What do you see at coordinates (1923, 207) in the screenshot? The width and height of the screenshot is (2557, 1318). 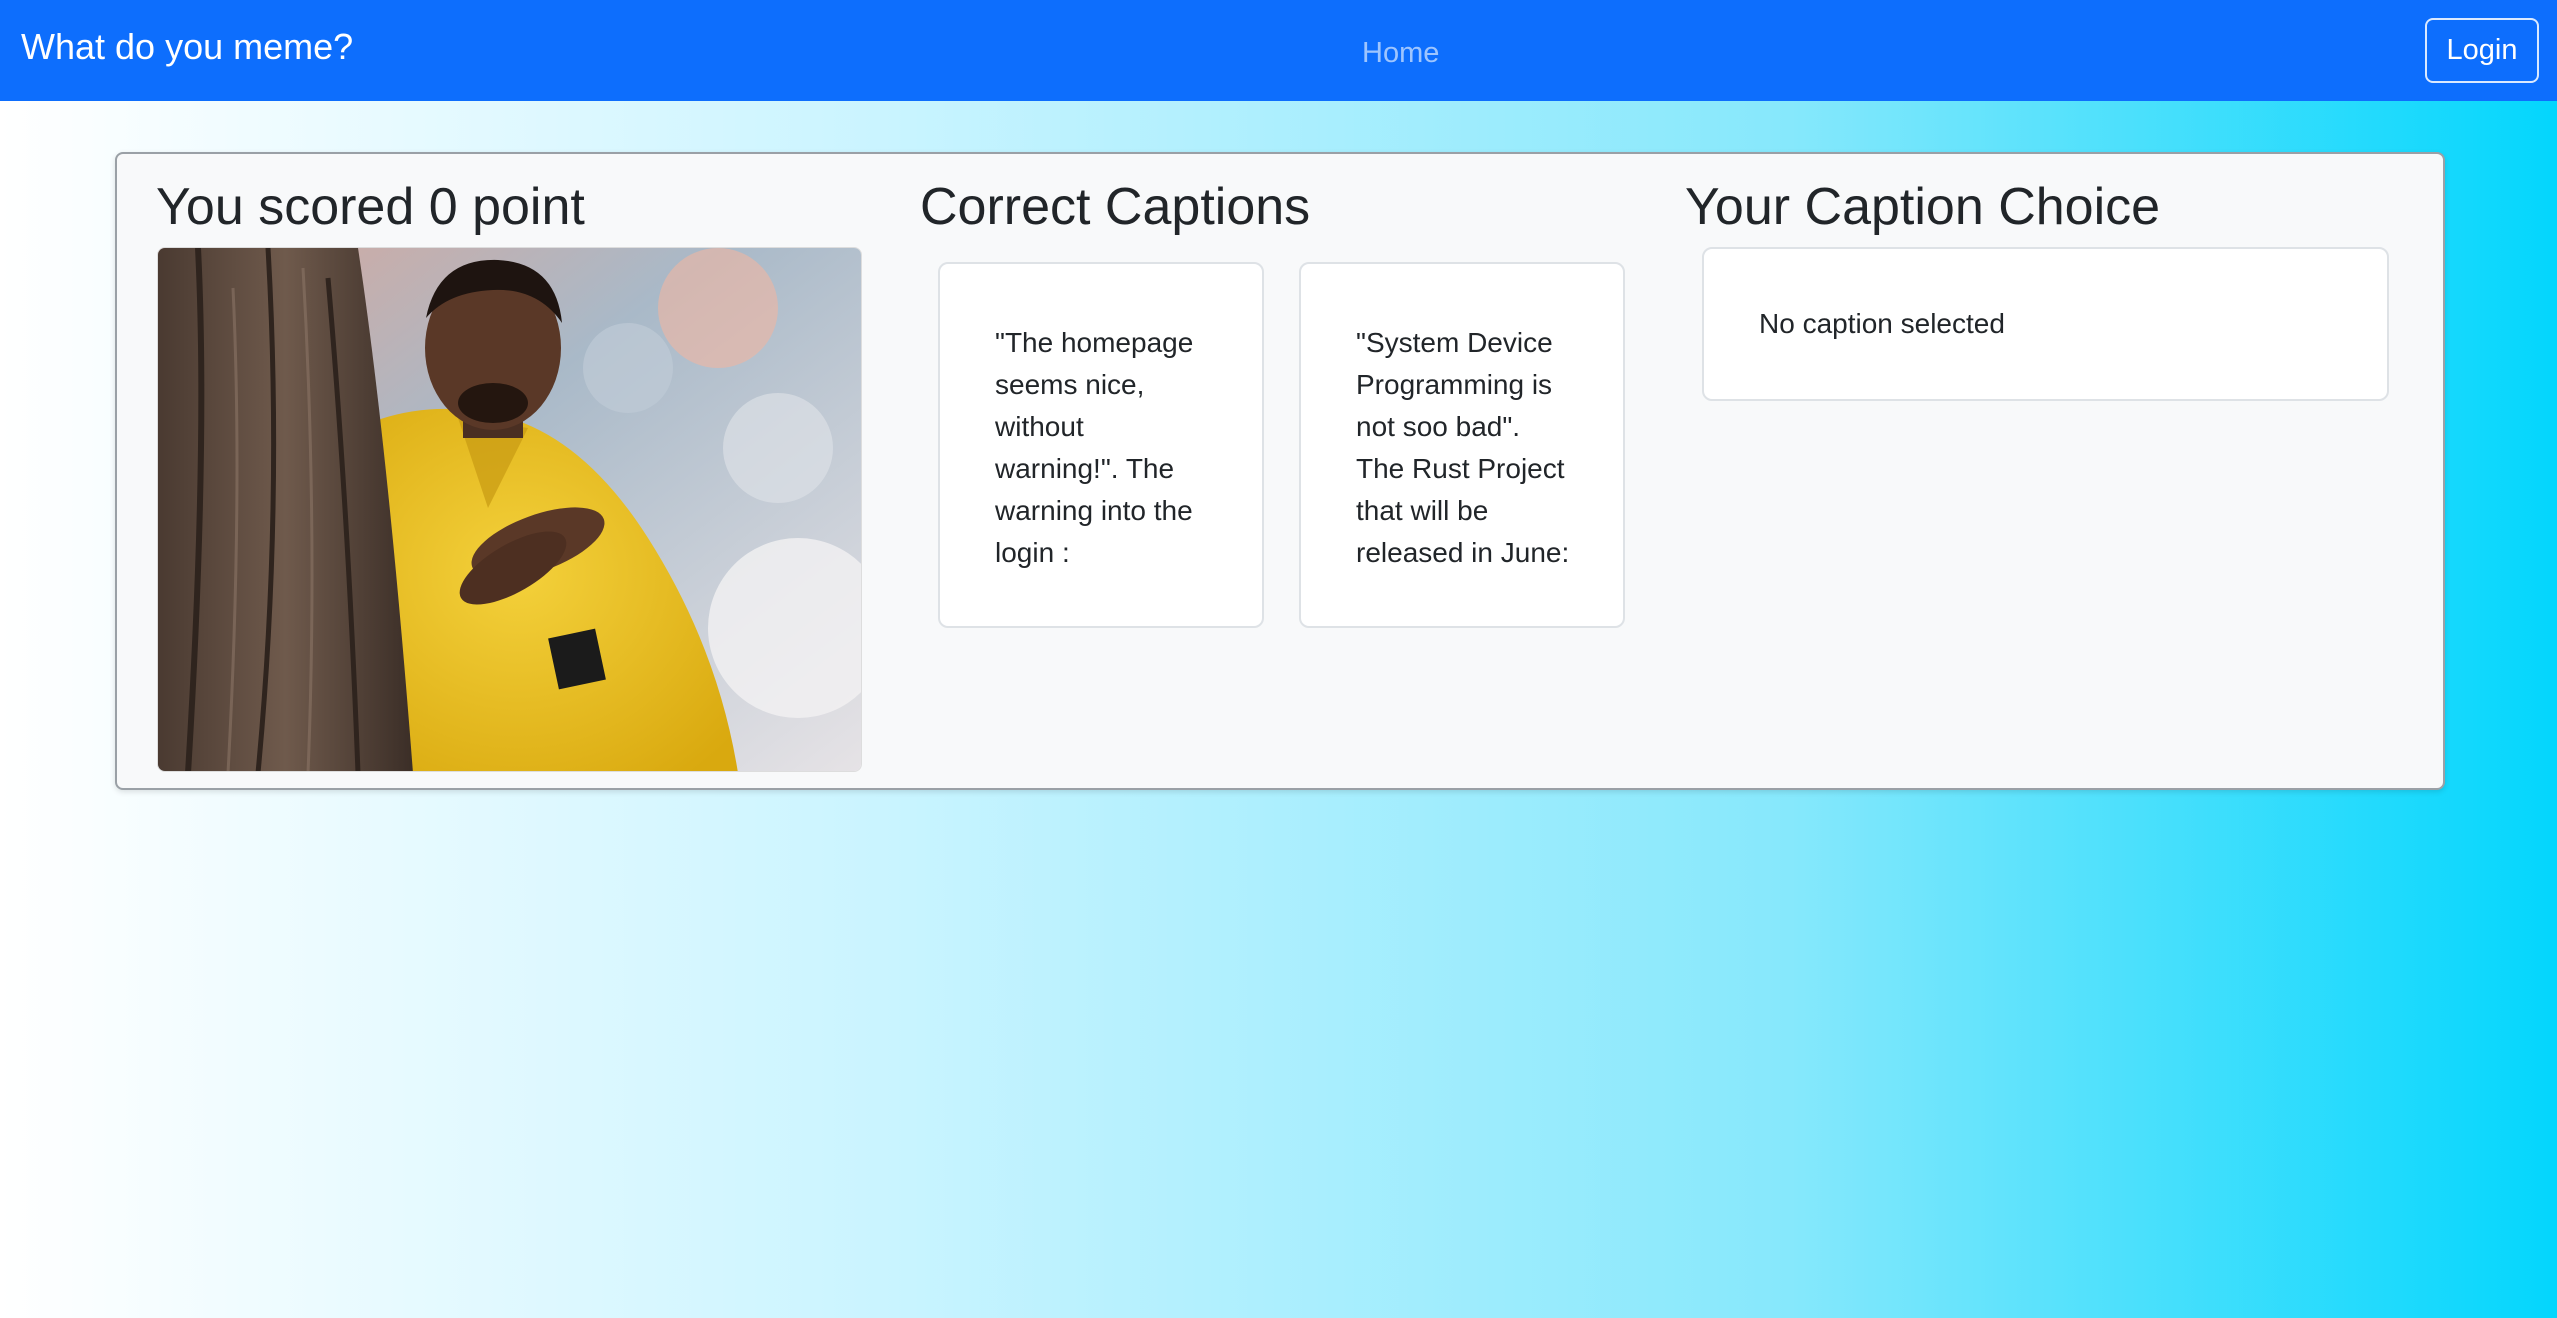 I see `caption-choice-heading: Your Caption Choice` at bounding box center [1923, 207].